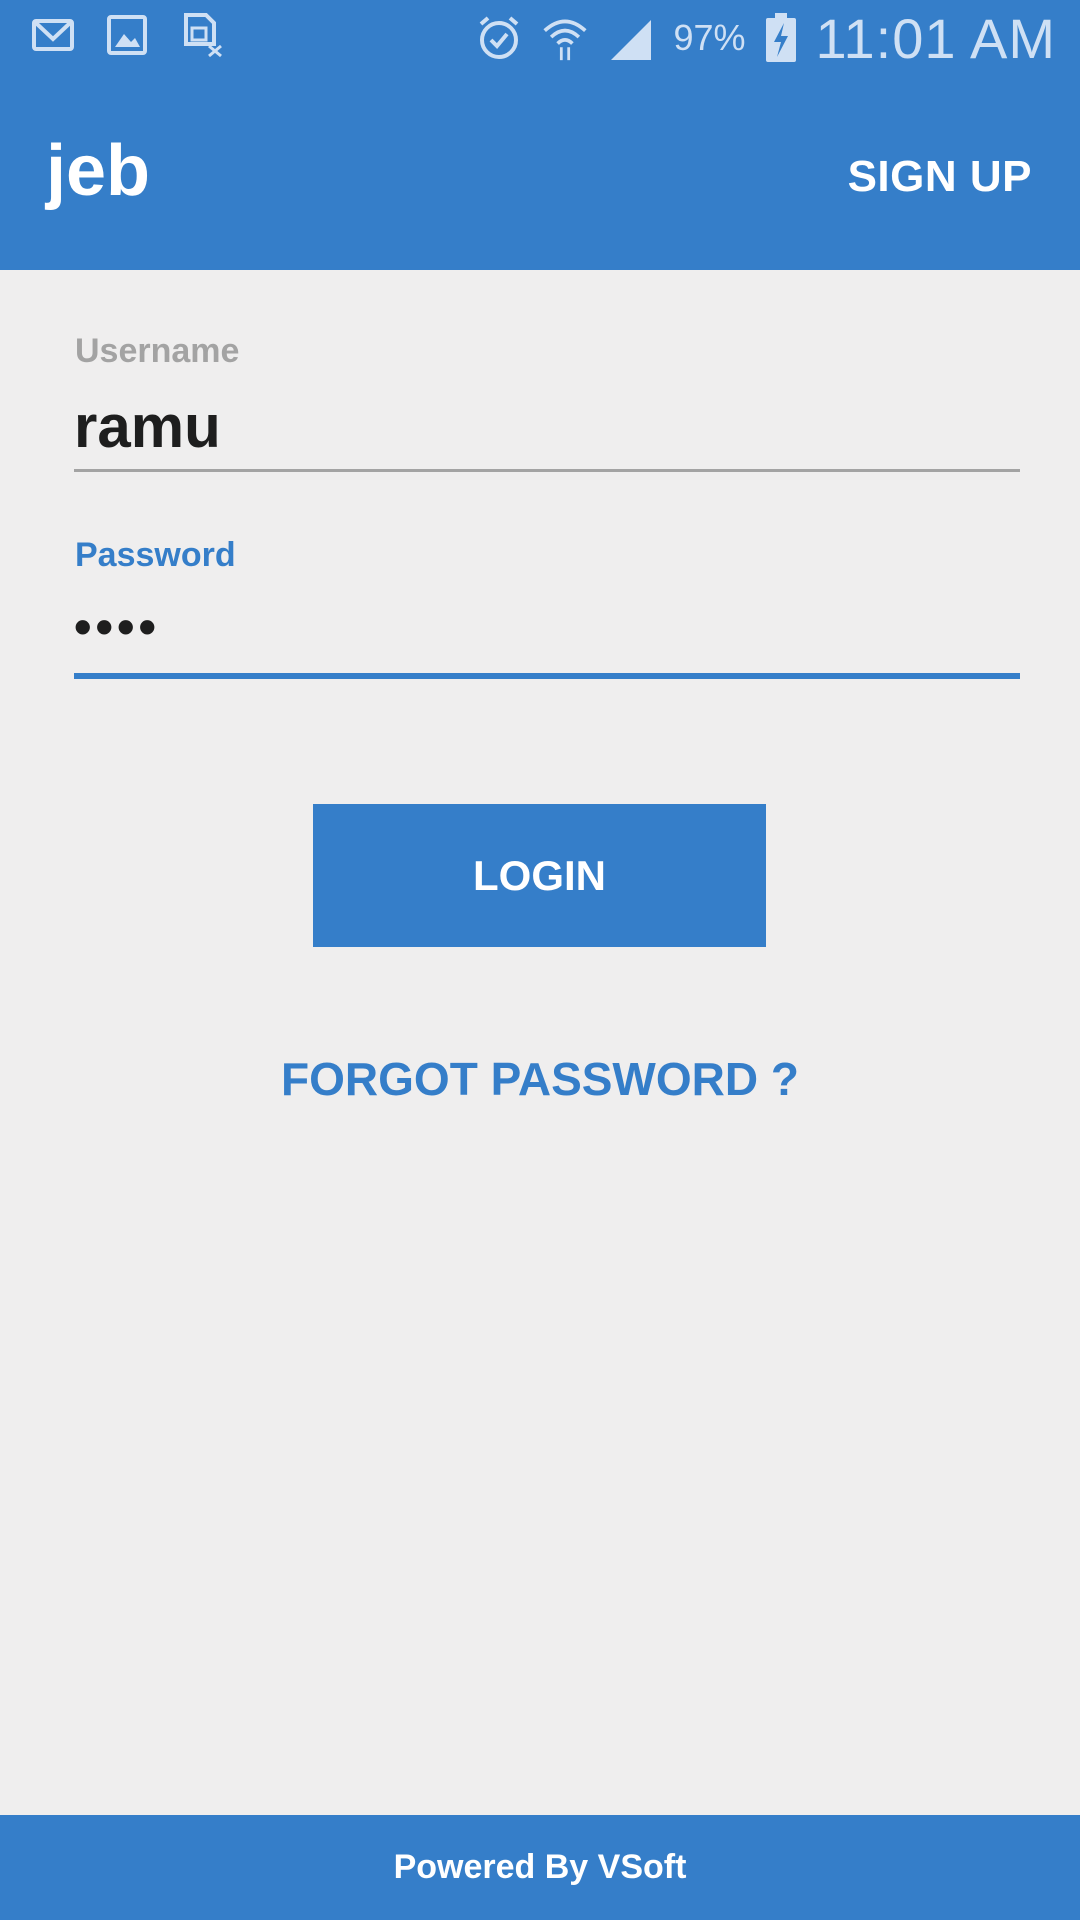 Image resolution: width=1080 pixels, height=1920 pixels. Describe the element at coordinates (203, 35) in the screenshot. I see `sim-error-icon` at that location.